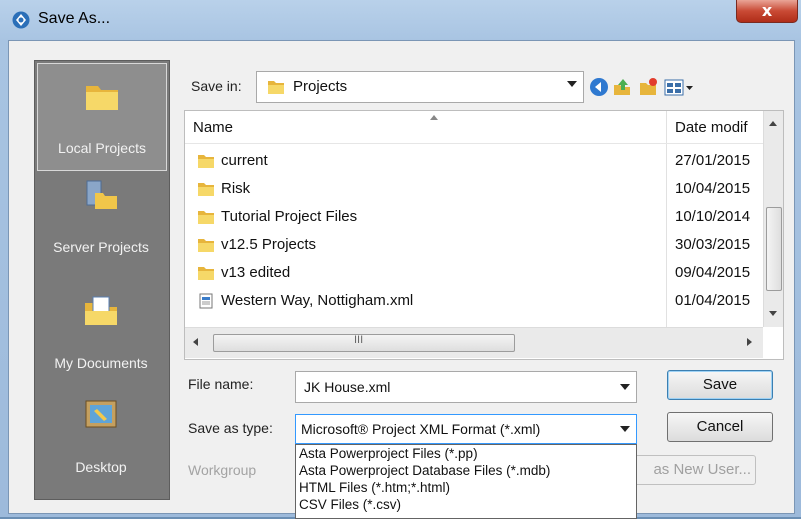 Image resolution: width=801 pixels, height=519 pixels. Describe the element at coordinates (236, 188) in the screenshot. I see `file-name: Risk` at that location.